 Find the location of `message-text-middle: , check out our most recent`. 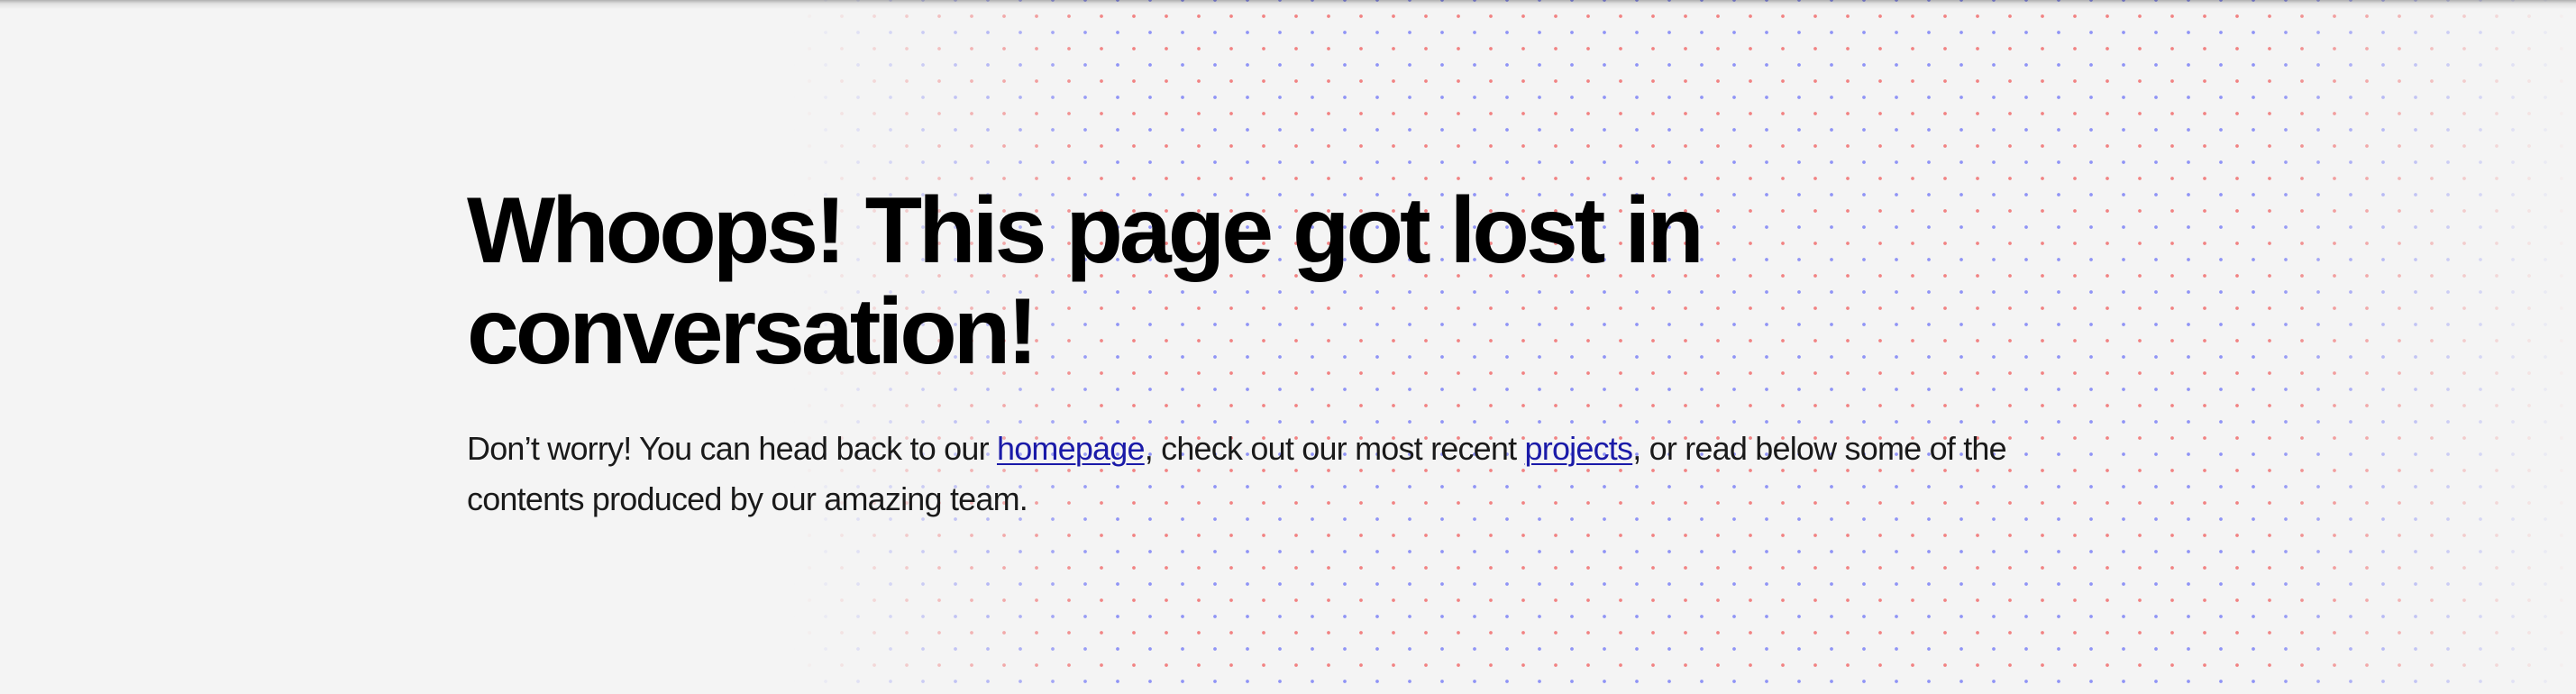

message-text-middle: , check out our most recent is located at coordinates (1334, 448).